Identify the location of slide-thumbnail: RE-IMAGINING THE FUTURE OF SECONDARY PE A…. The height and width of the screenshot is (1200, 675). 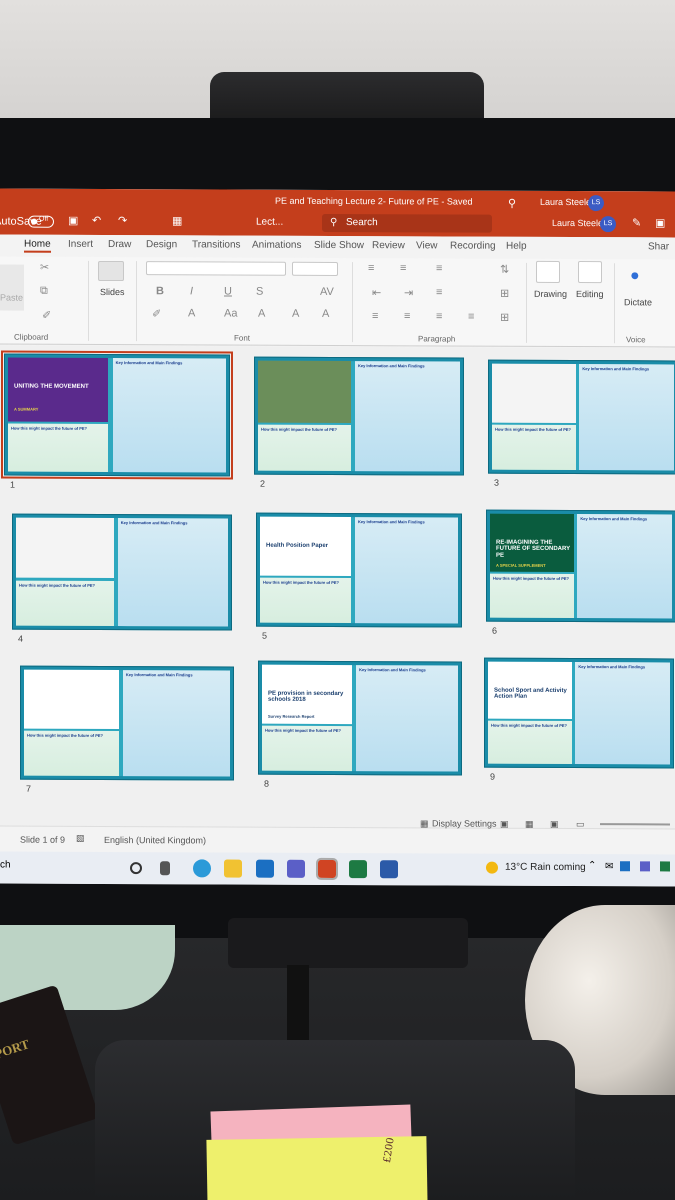
(580, 566).